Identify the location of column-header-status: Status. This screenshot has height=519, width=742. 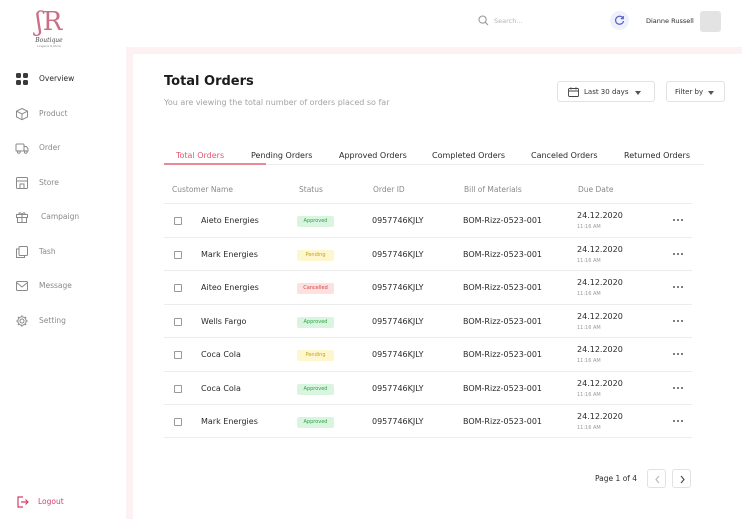
(311, 189).